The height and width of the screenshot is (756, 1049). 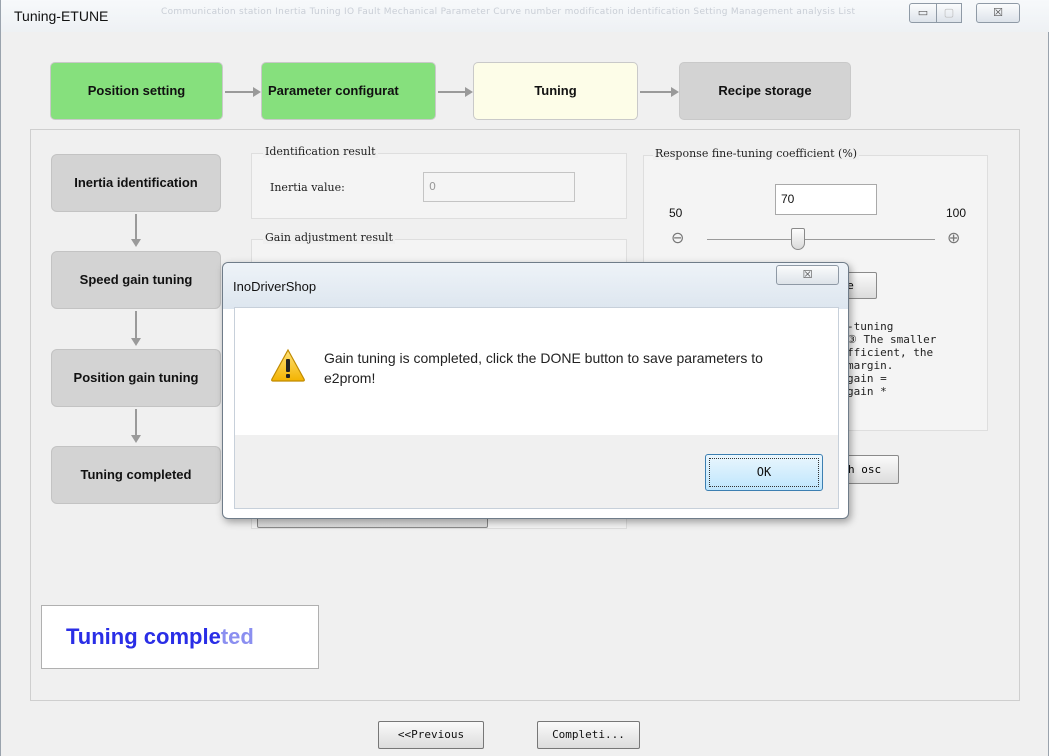 I want to click on gain-adjustment-title: Gain adjustment result, so click(x=329, y=237).